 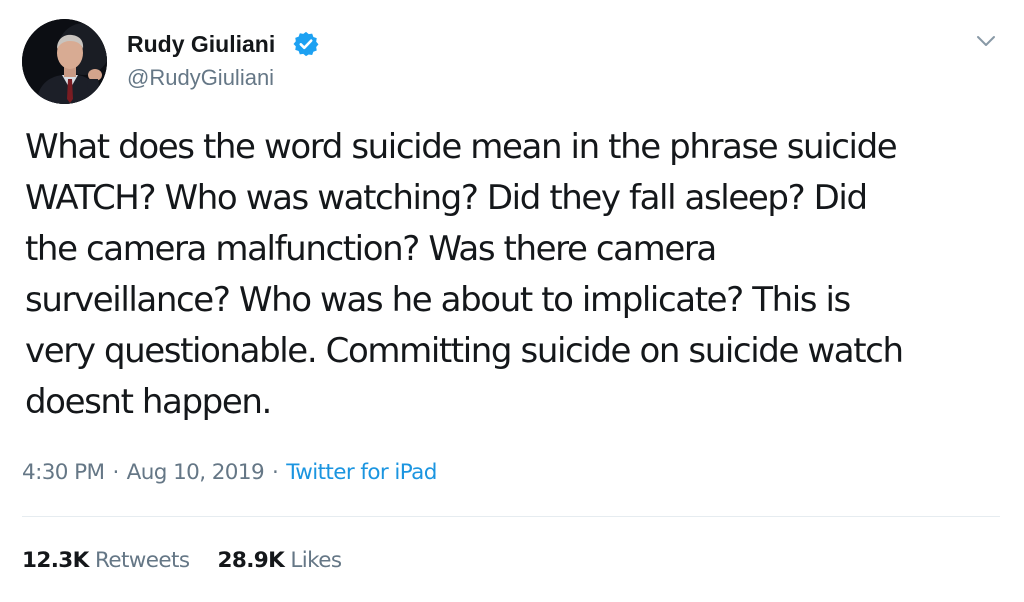 What do you see at coordinates (200, 78) in the screenshot?
I see `user-handle: @RudyGiuliani` at bounding box center [200, 78].